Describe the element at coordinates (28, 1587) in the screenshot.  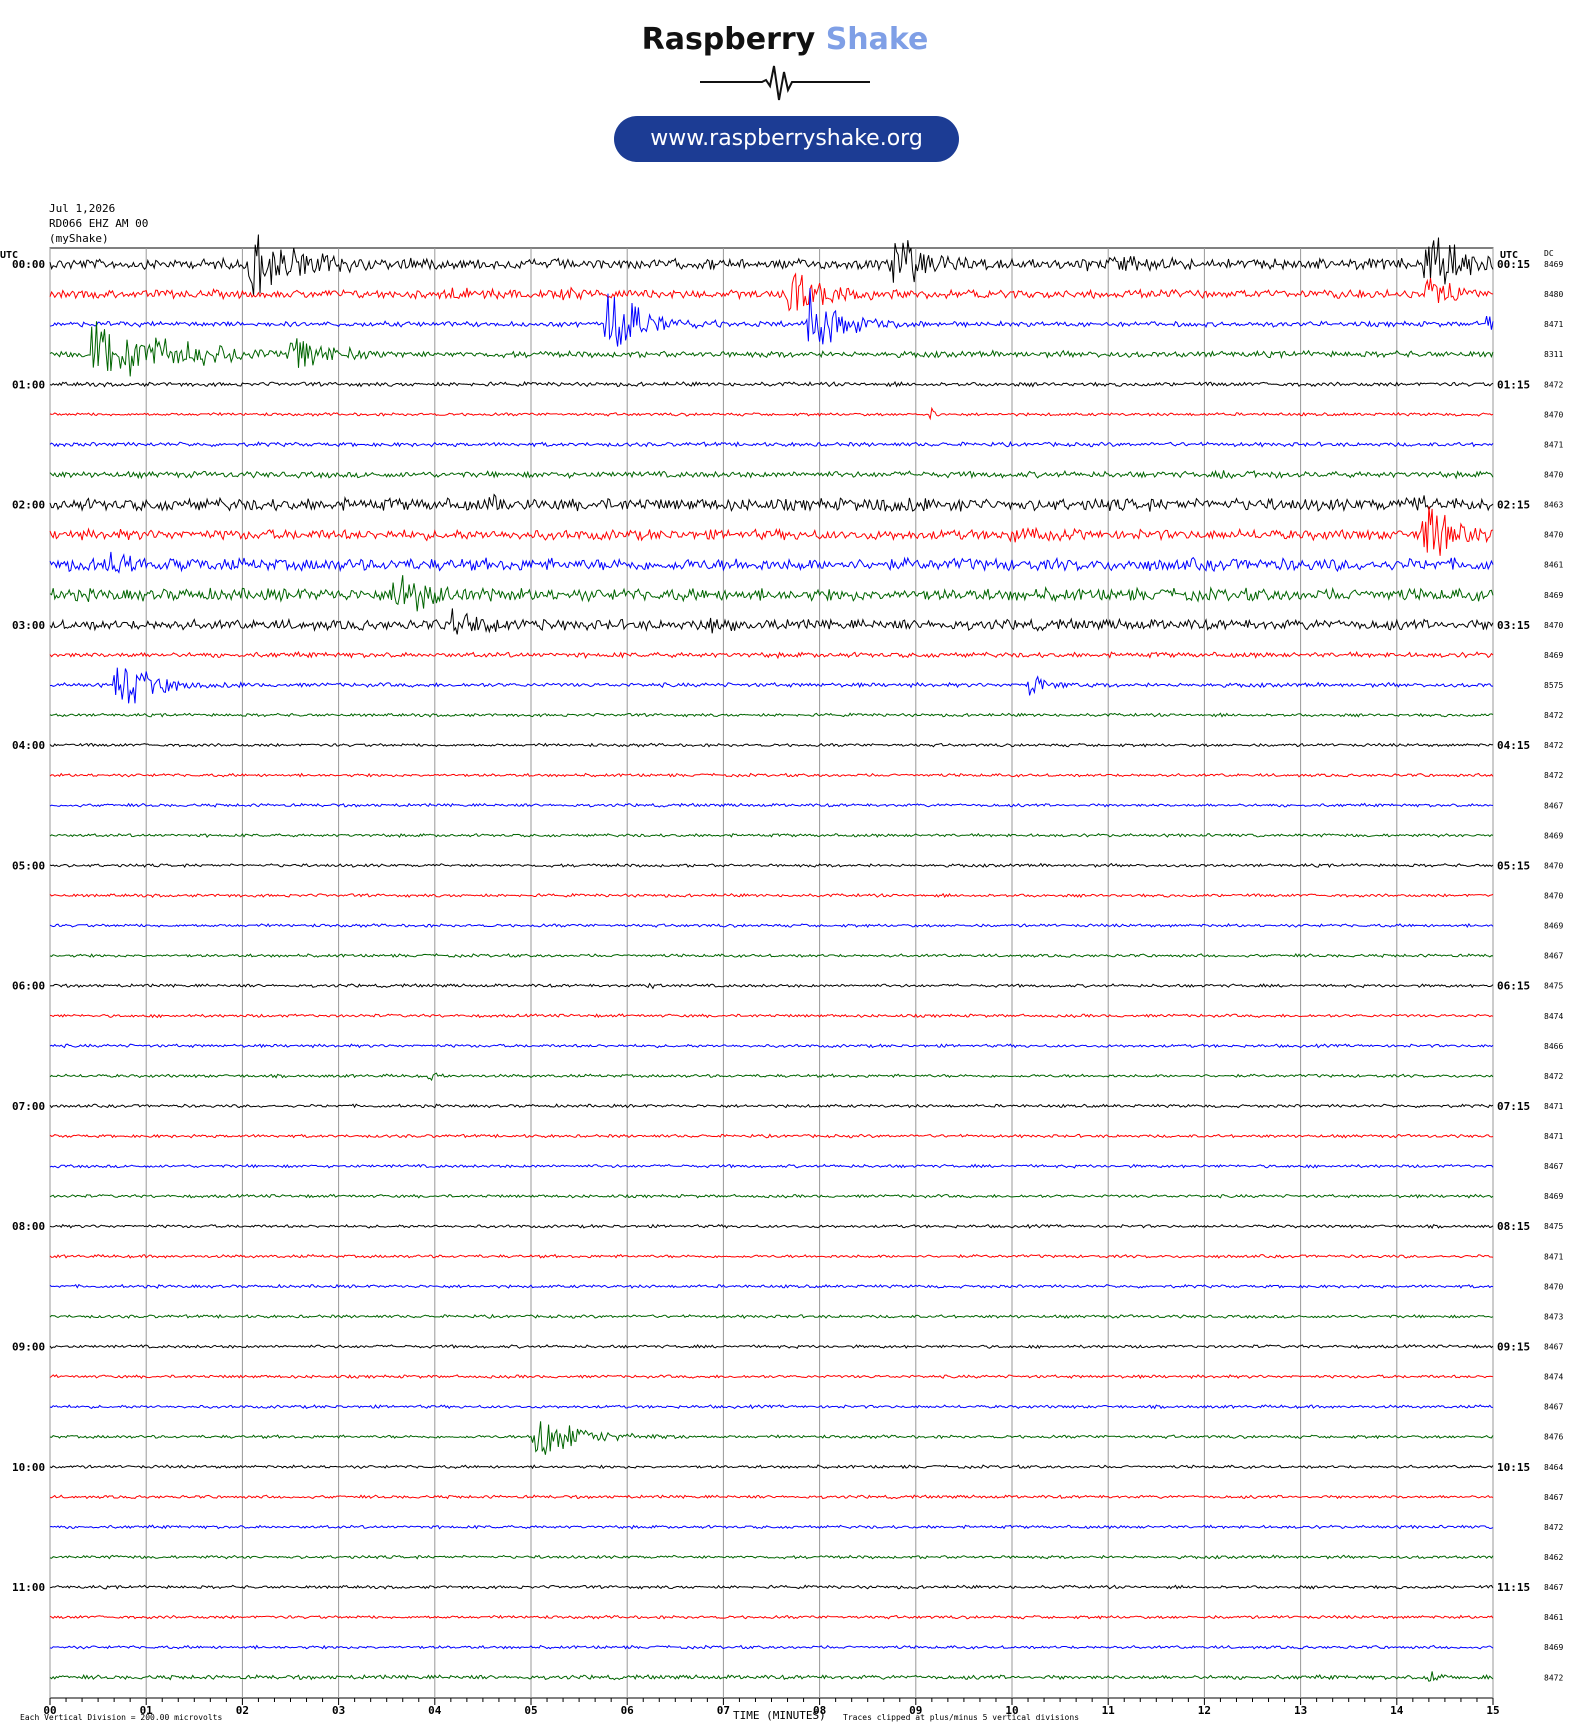
I see `row-time-label-left: 11:00` at that location.